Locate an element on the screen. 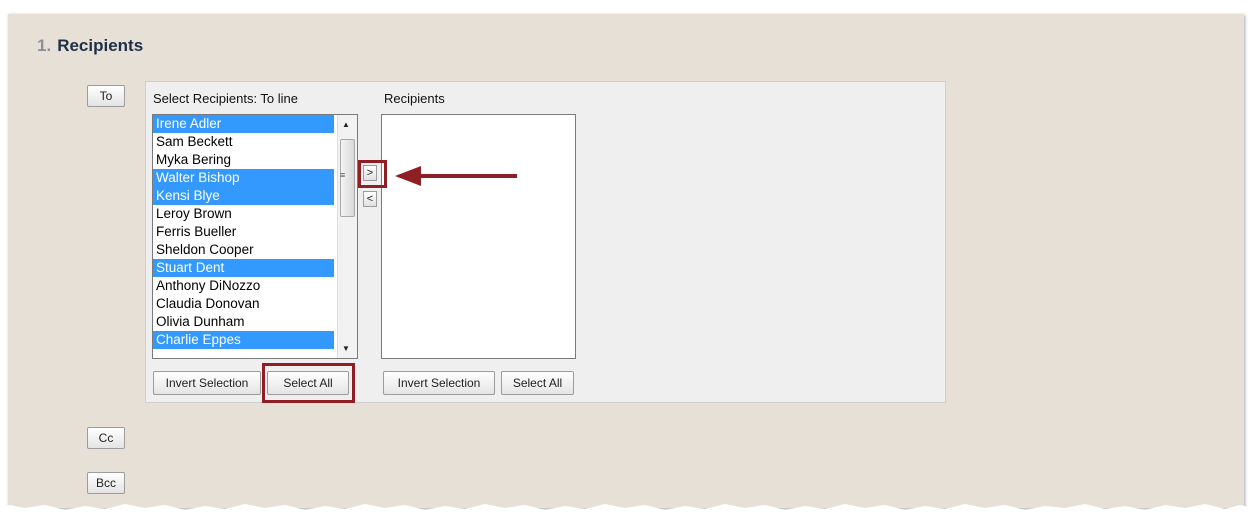 This screenshot has height=525, width=1255. recipients-select-all-button: Select All is located at coordinates (537, 383).